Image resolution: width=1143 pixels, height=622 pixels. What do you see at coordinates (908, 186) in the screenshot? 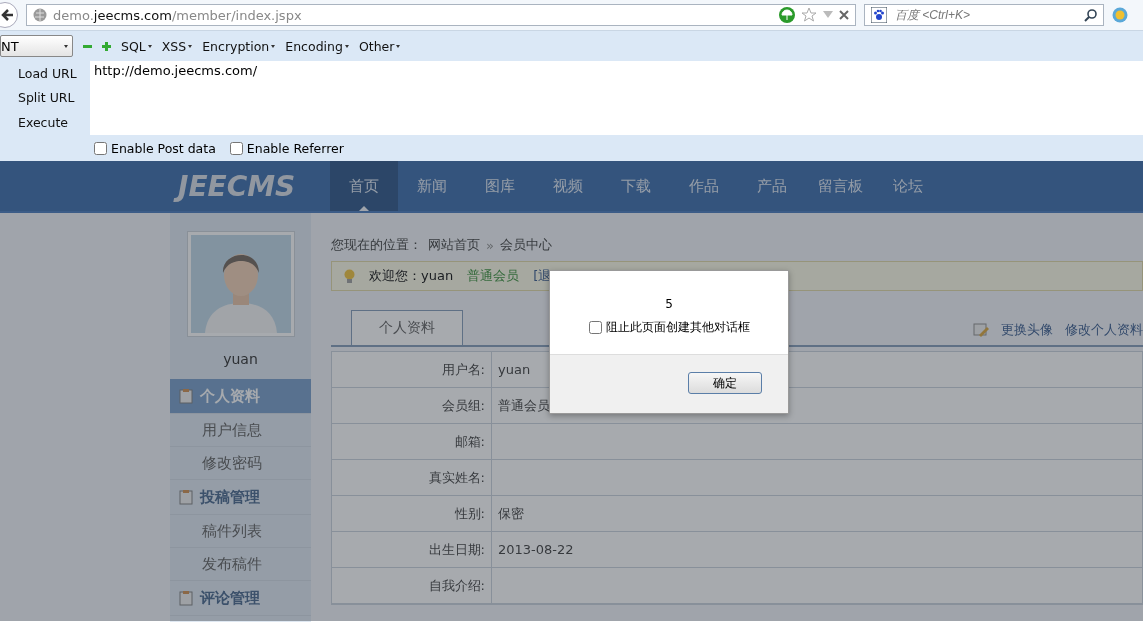
I see `nav-item: 论坛` at bounding box center [908, 186].